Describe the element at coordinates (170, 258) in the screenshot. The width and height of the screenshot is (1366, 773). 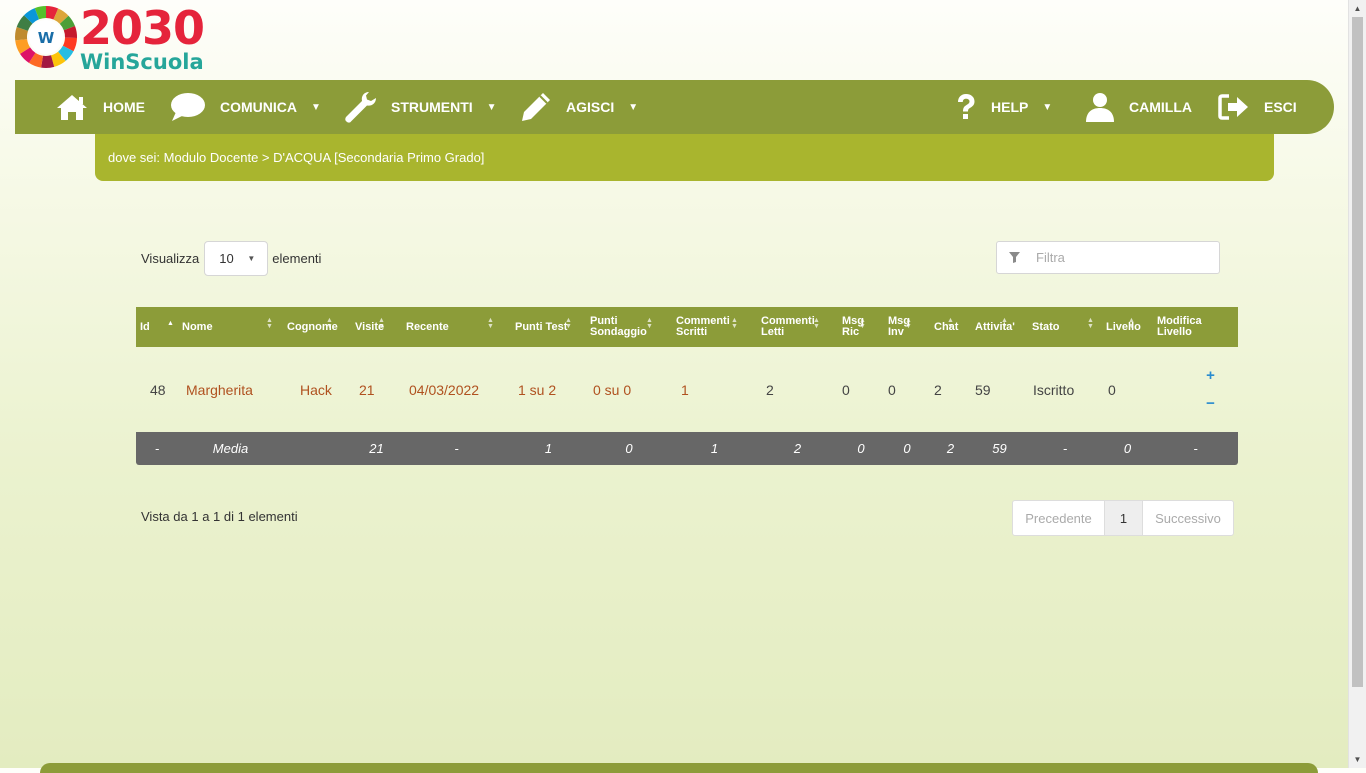
I see `length-menu-before: Visualizza` at that location.